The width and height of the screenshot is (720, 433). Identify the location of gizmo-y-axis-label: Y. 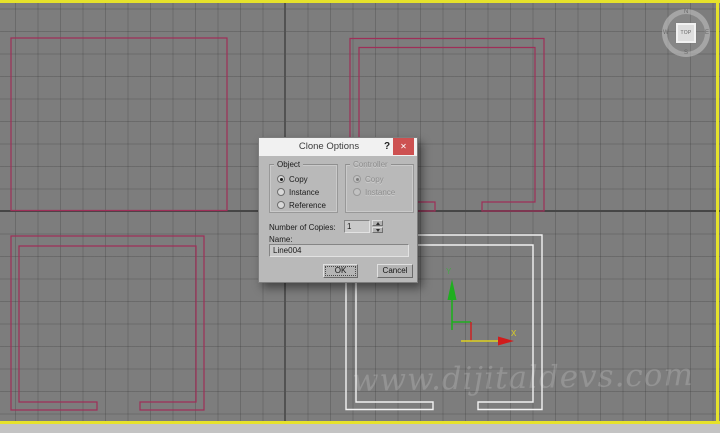
(449, 271).